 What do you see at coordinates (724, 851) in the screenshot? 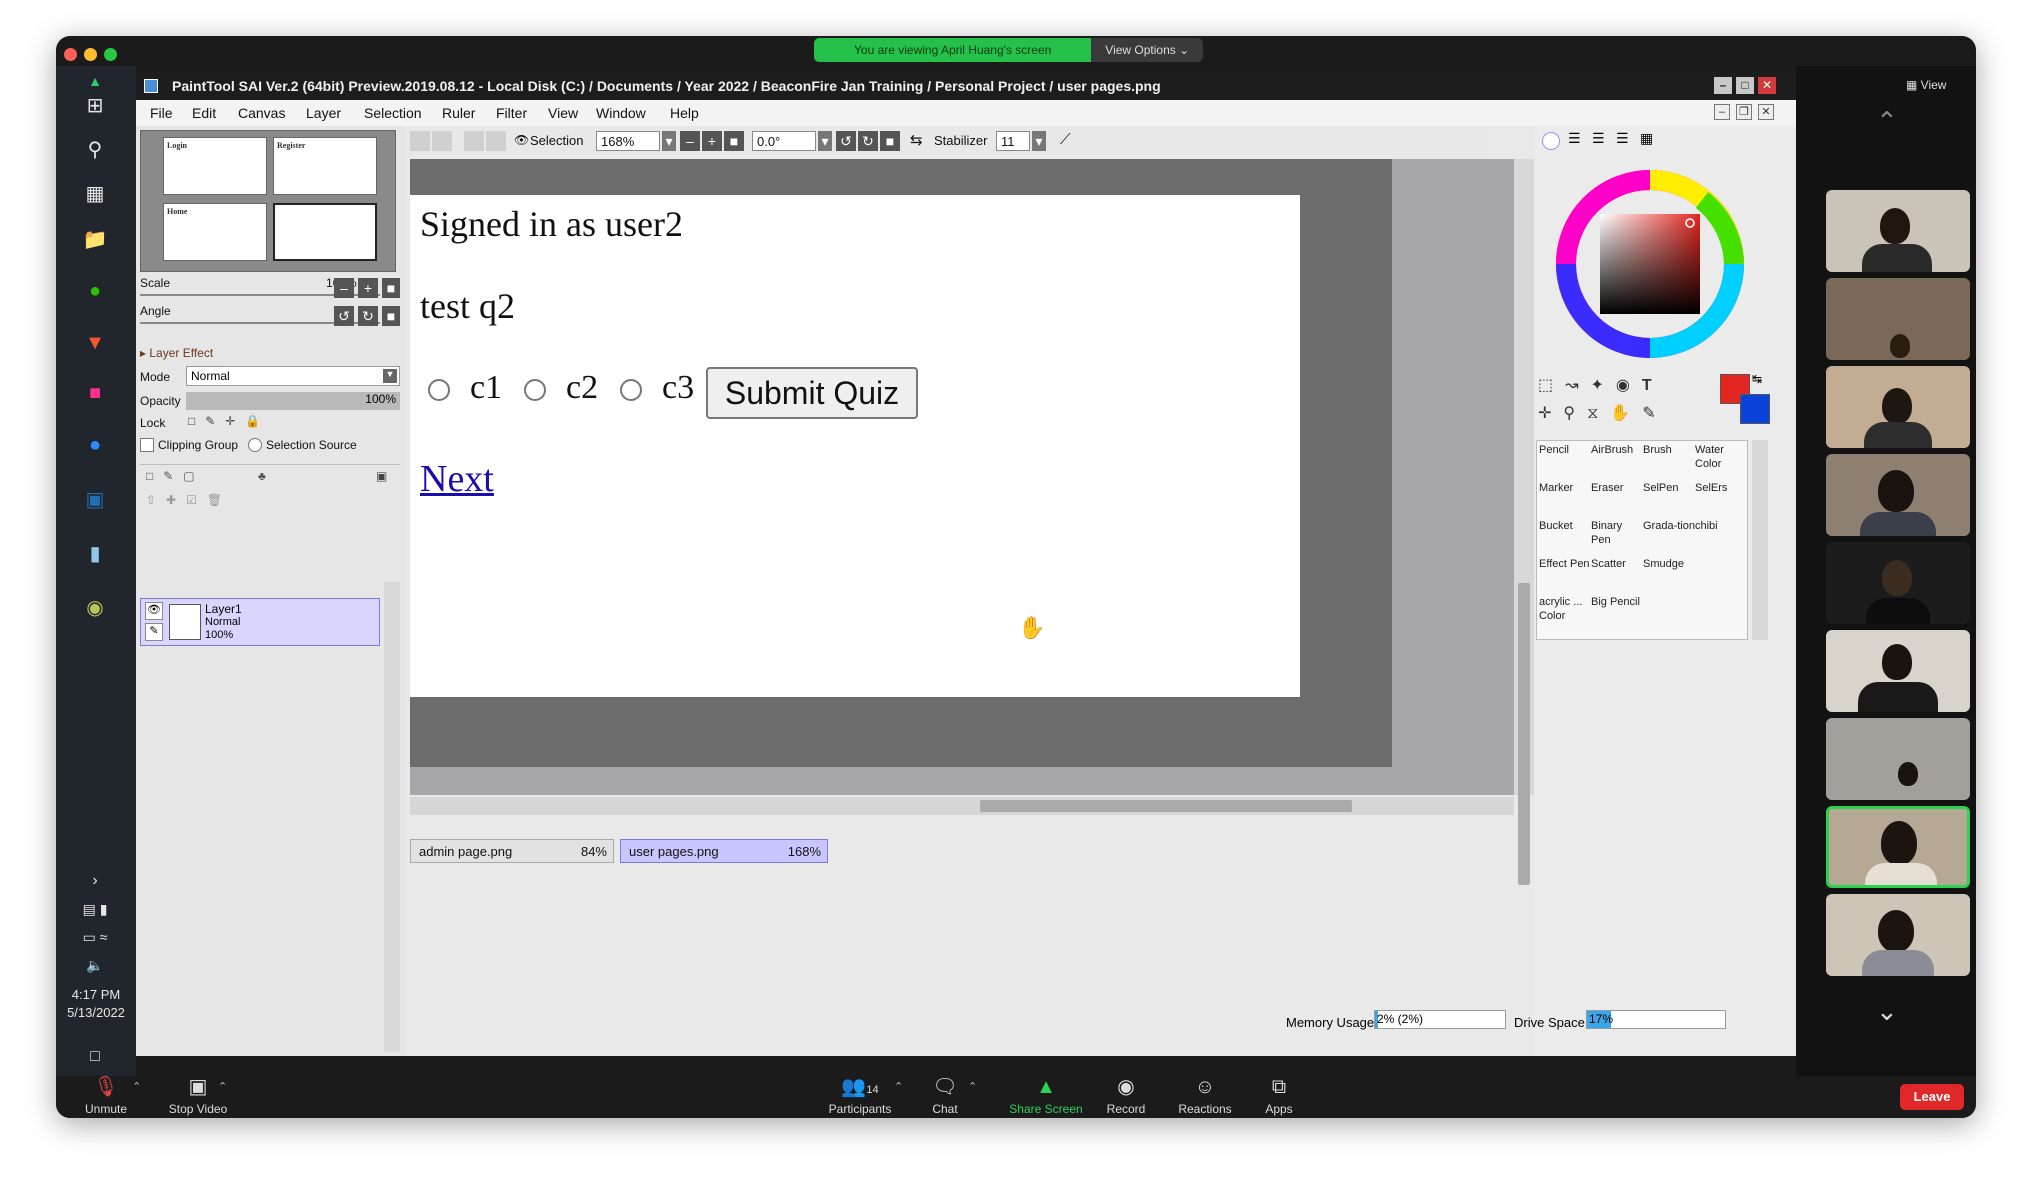
I see `tab-user-pages: user pages.png 168%` at bounding box center [724, 851].